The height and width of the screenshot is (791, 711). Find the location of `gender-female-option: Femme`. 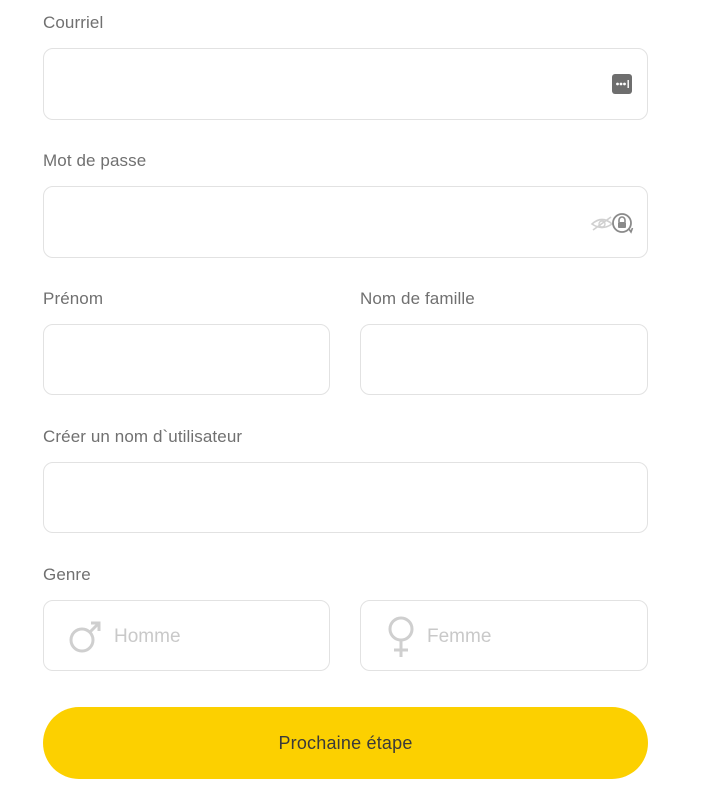

gender-female-option: Femme is located at coordinates (504, 635).